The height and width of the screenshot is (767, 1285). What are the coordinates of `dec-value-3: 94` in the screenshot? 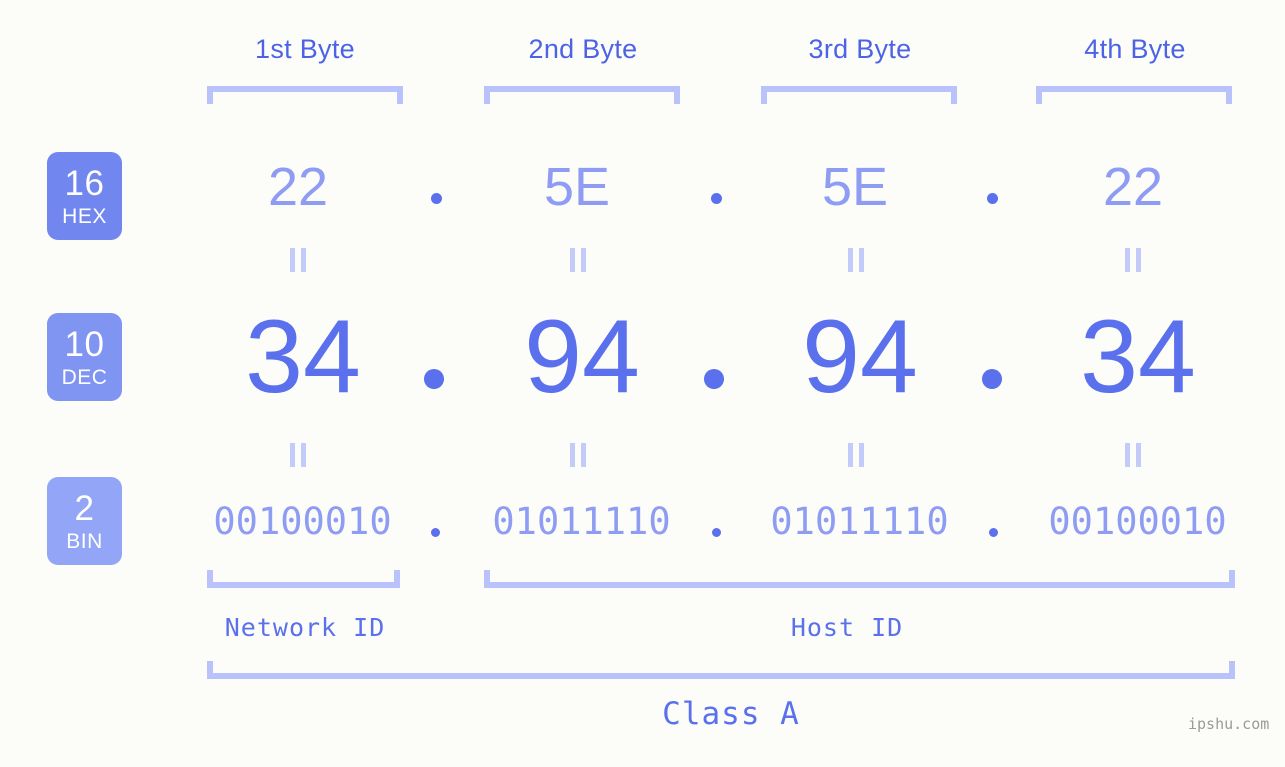 It's located at (860, 357).